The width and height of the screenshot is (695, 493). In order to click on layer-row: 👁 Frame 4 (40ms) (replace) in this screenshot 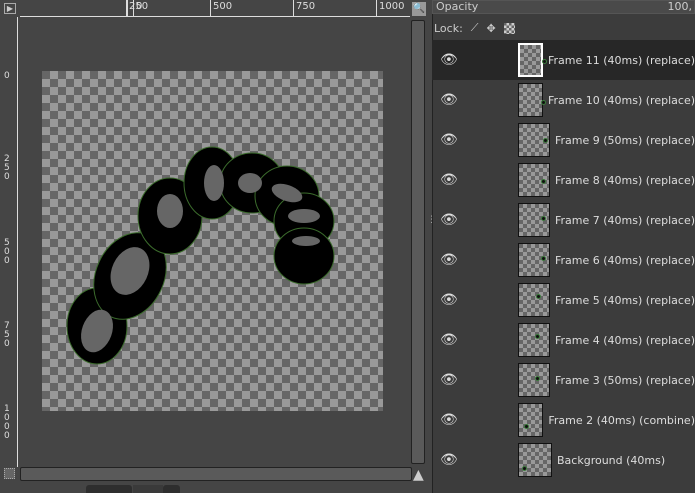, I will do `click(563, 340)`.